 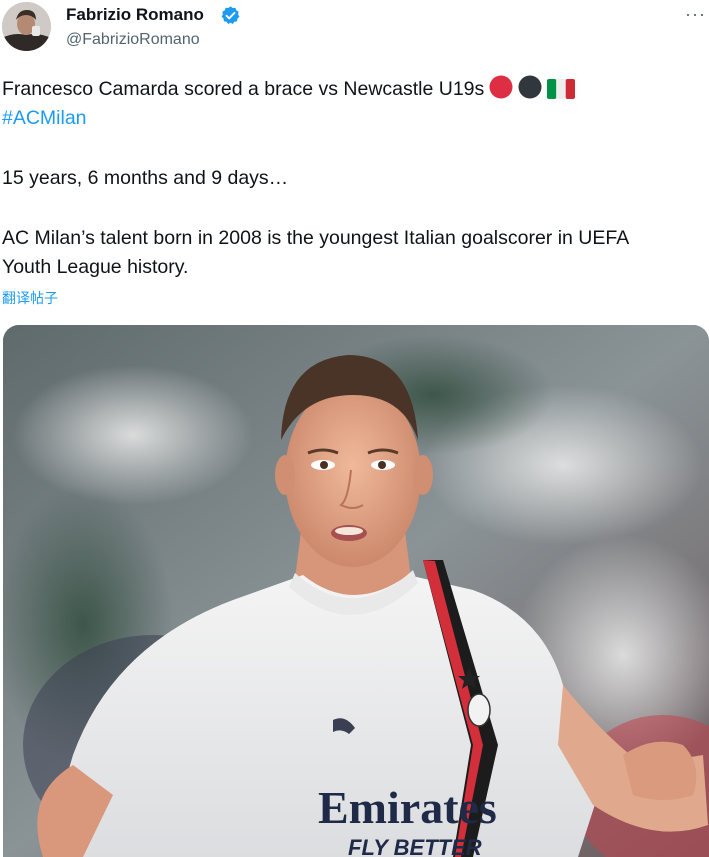 I want to click on more-options-icon: ···, so click(x=695, y=14).